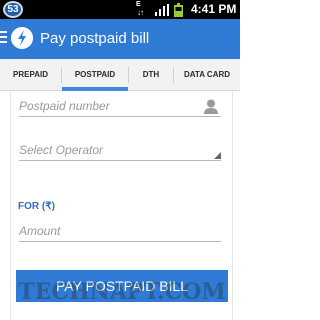  I want to click on contact-person-icon, so click(211, 106).